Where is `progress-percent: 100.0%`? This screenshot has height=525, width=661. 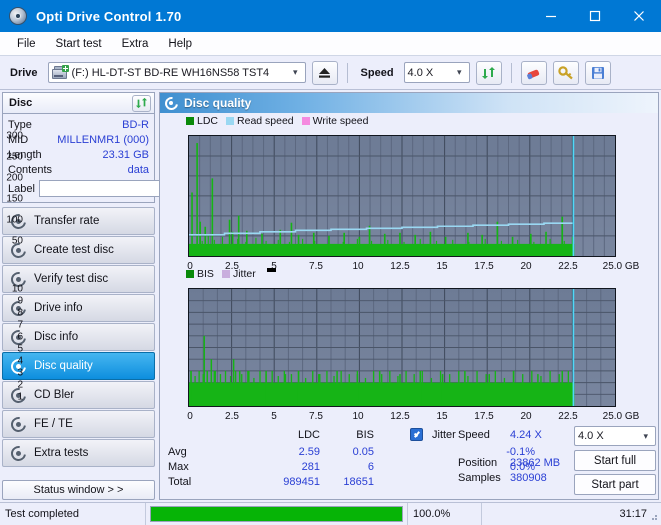
progress-percent: 100.0% is located at coordinates (445, 513).